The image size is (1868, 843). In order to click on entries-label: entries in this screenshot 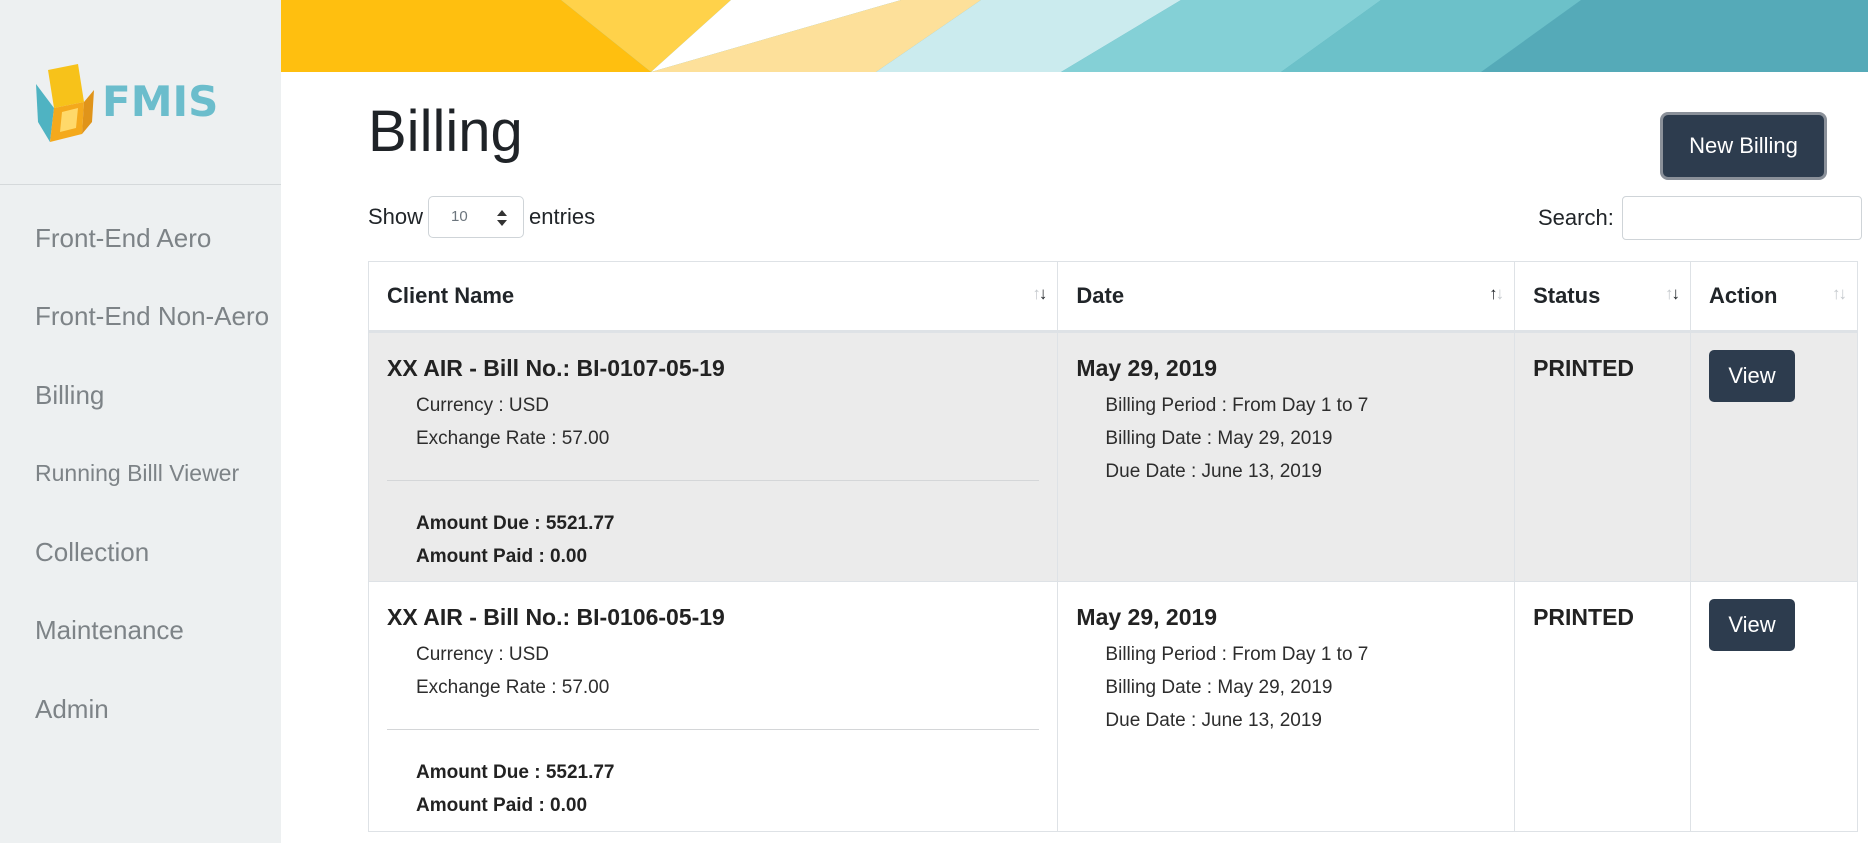, I will do `click(562, 216)`.